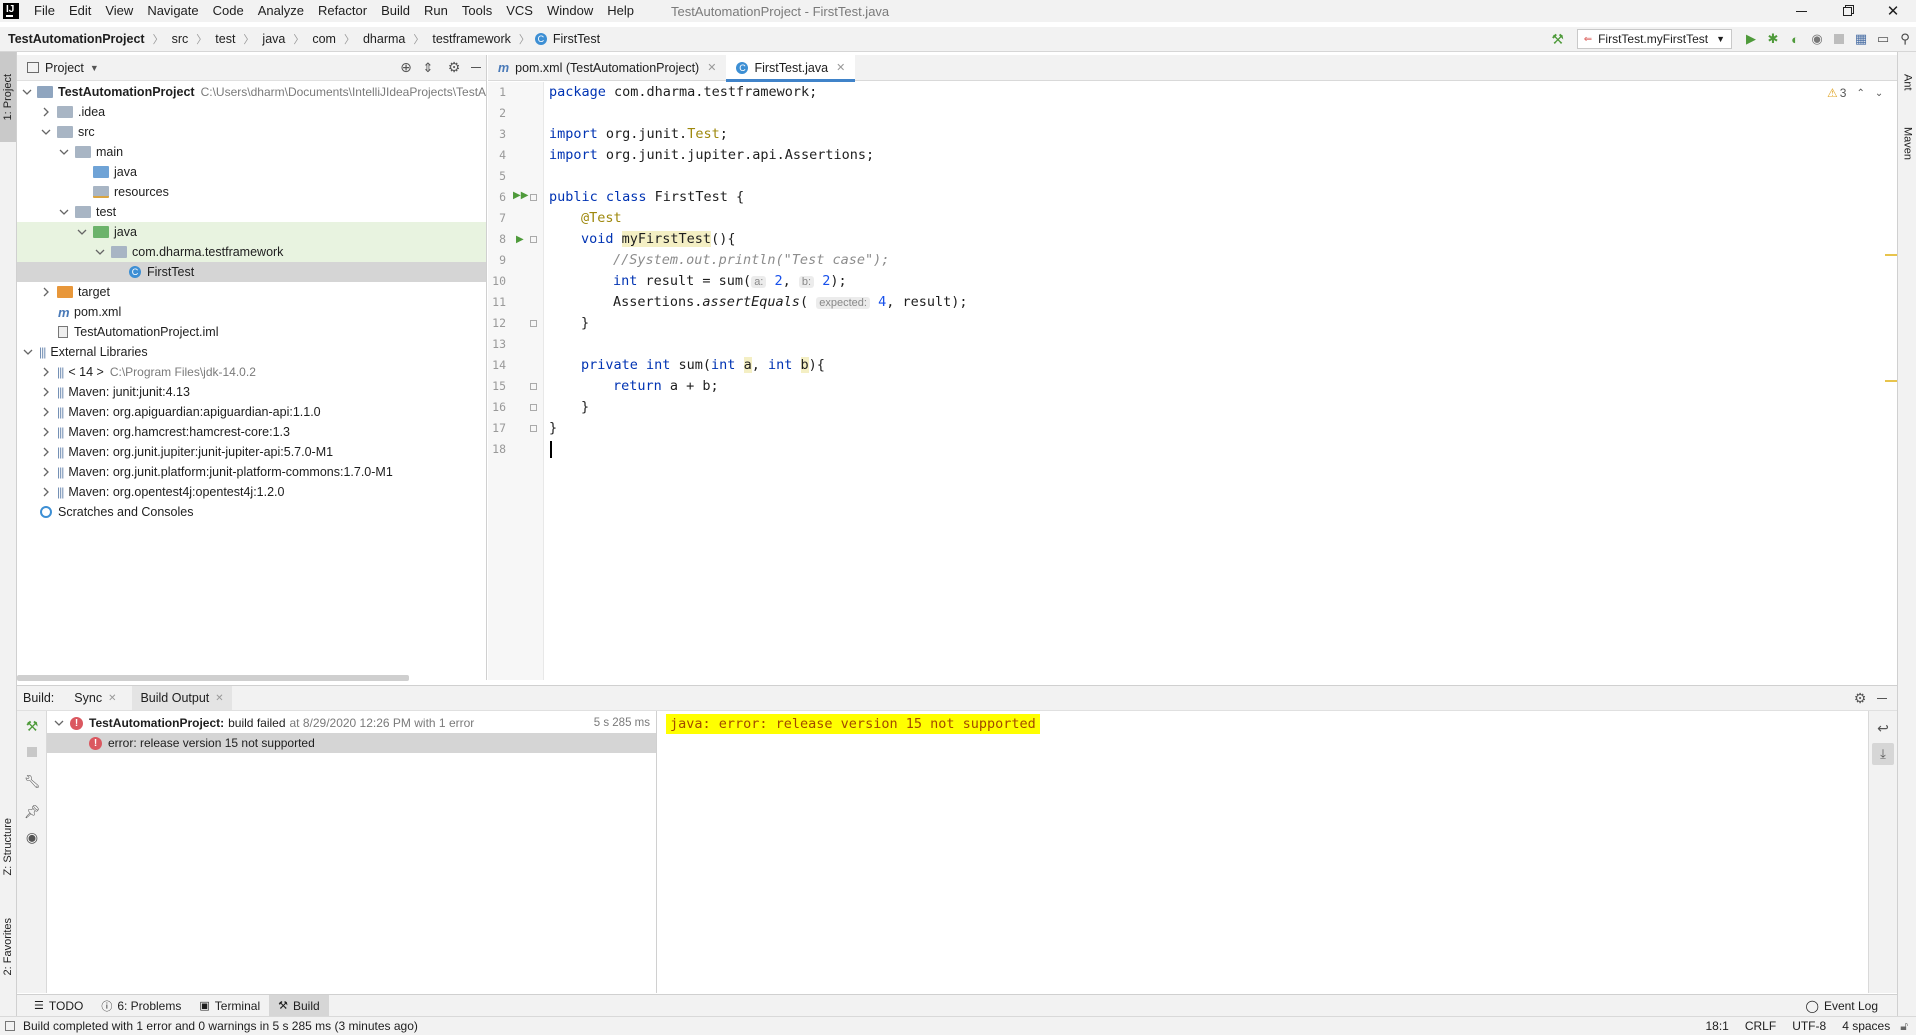 This screenshot has height=1035, width=1916. What do you see at coordinates (273, 39) in the screenshot?
I see `breadcrumb-java: java` at bounding box center [273, 39].